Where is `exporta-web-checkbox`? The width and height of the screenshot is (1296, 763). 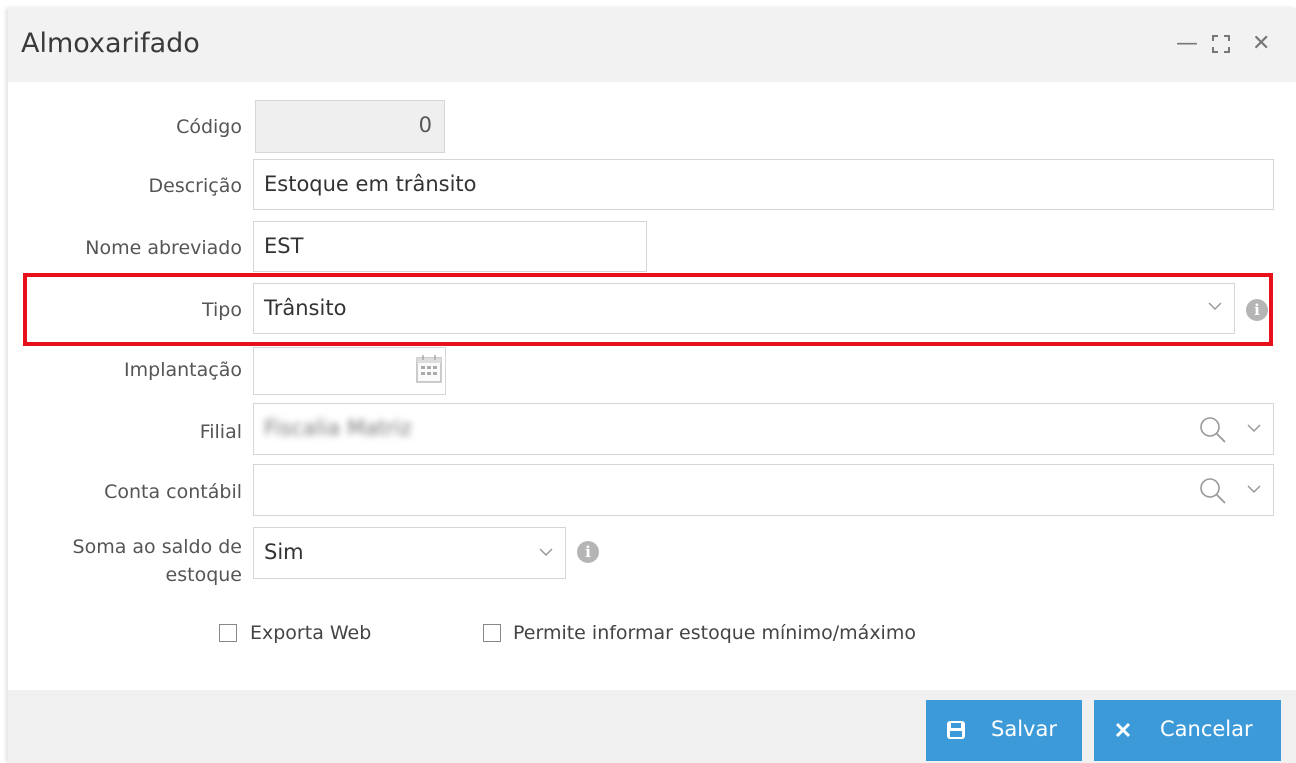
exporta-web-checkbox is located at coordinates (228, 633).